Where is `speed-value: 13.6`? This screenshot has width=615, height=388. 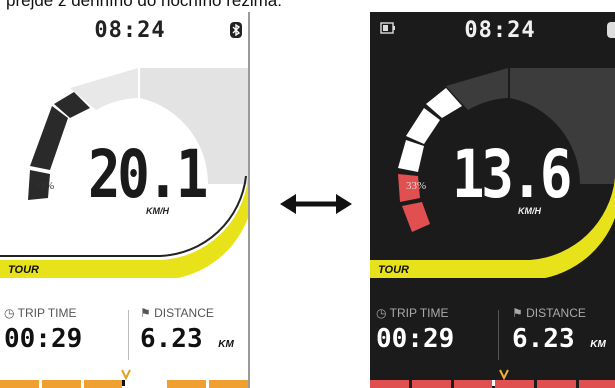 speed-value: 13.6 is located at coordinates (512, 174).